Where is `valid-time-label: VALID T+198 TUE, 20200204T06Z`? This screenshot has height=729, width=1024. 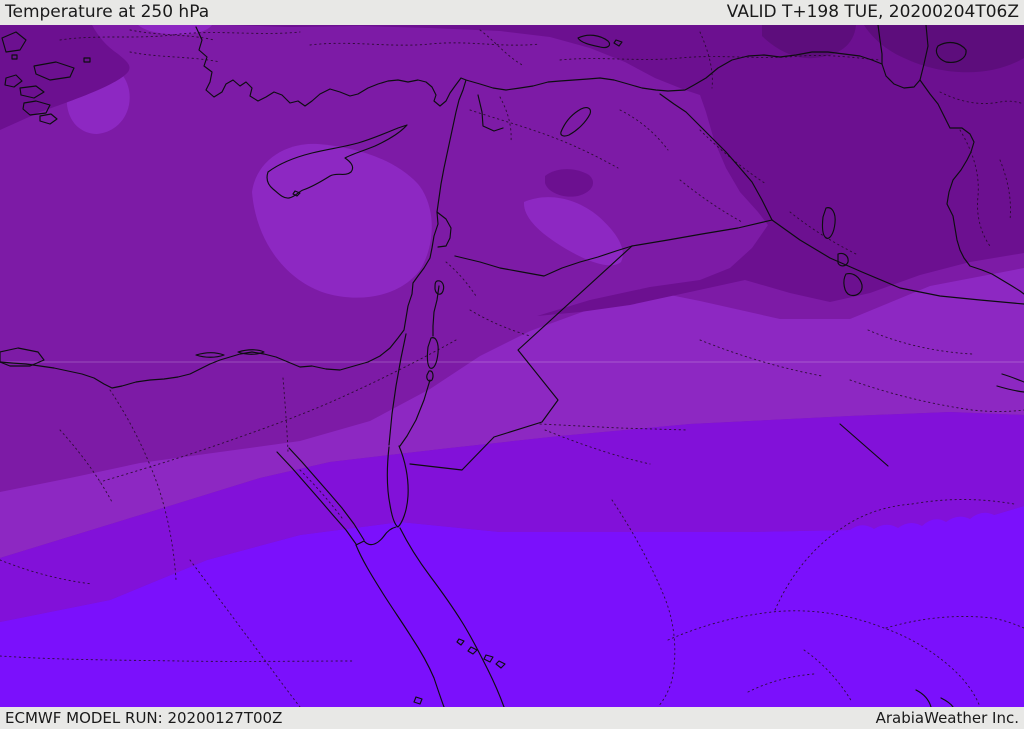
valid-time-label: VALID T+198 TUE, 20200204T06Z is located at coordinates (872, 12).